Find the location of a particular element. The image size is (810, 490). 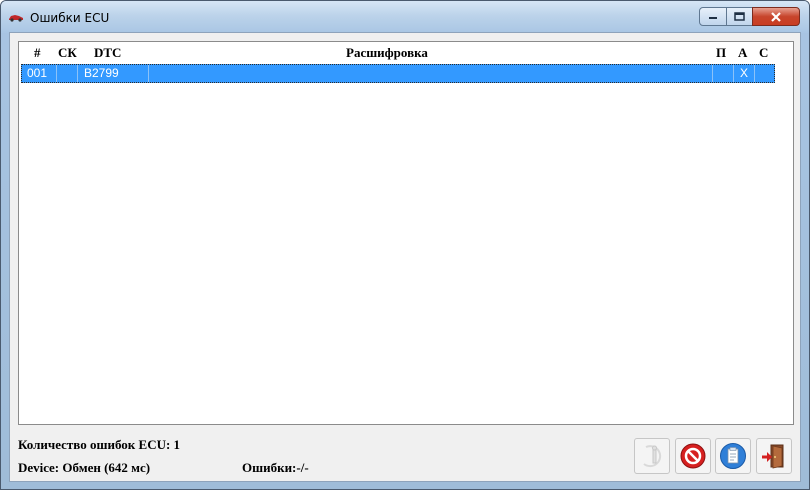

title-bar: Ошибки ECU is located at coordinates (405, 17).